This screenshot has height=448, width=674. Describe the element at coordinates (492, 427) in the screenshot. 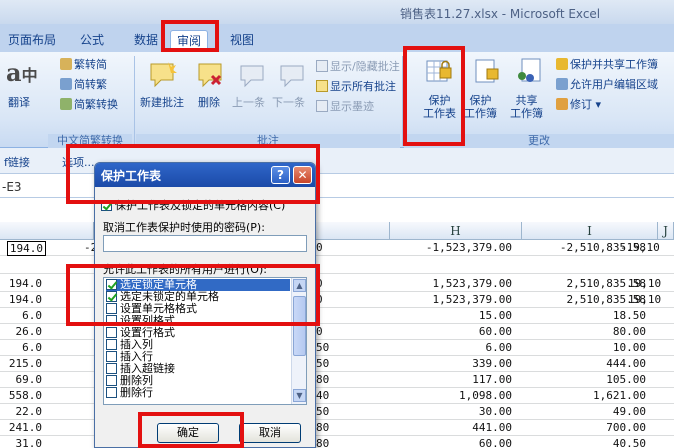

I see `cell-h: 441.00` at that location.